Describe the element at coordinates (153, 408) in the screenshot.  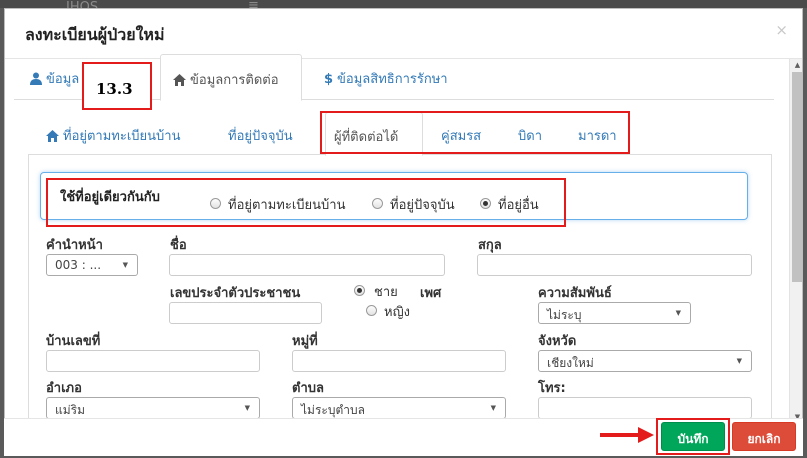
I see `district-select: แม่ริม ▼` at that location.